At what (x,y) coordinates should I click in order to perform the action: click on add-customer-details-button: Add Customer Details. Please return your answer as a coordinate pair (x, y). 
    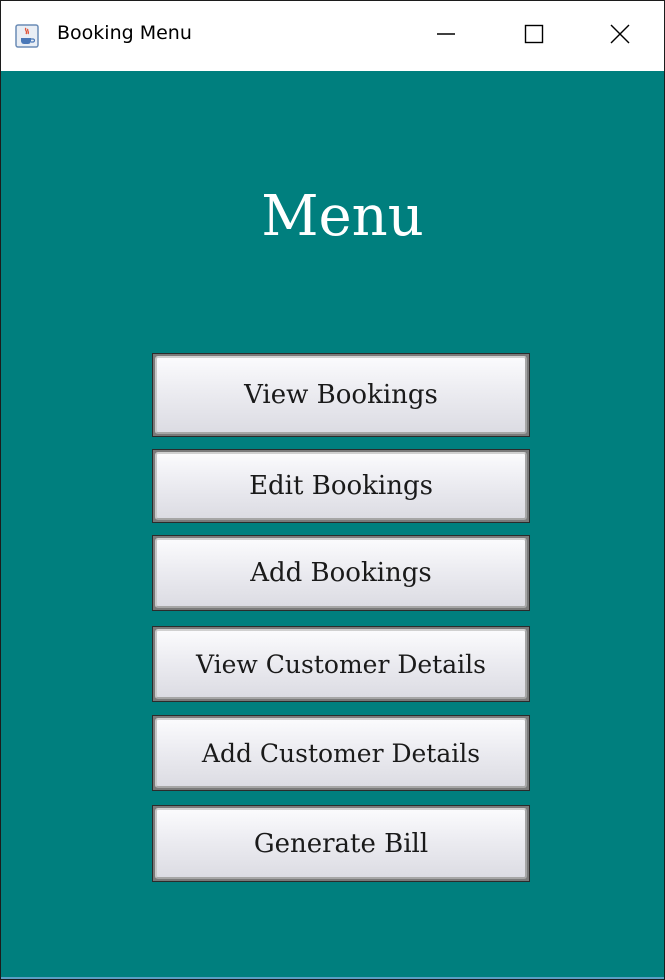
    Looking at the image, I should click on (341, 753).